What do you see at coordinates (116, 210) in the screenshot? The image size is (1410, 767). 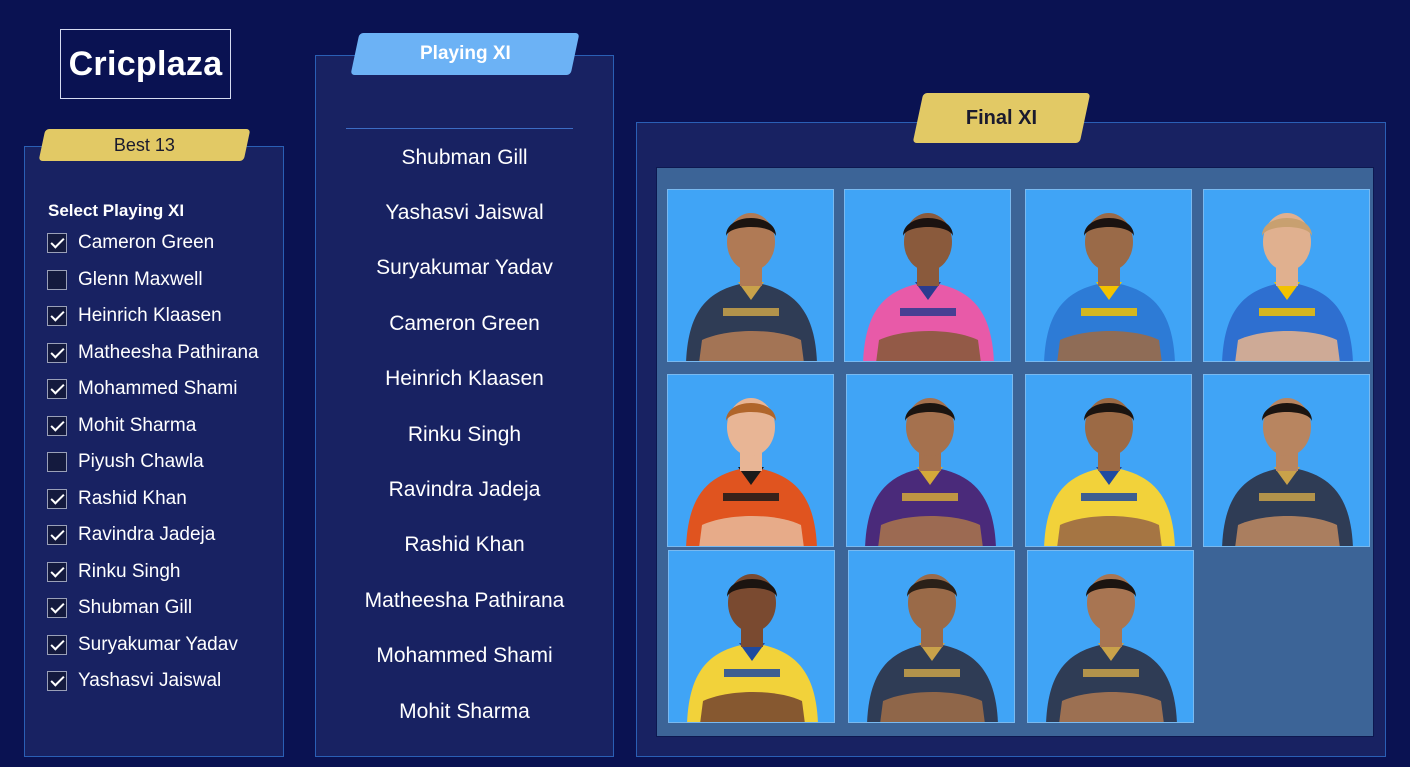 I see `select-playing-xi-title: Select Playing XI` at bounding box center [116, 210].